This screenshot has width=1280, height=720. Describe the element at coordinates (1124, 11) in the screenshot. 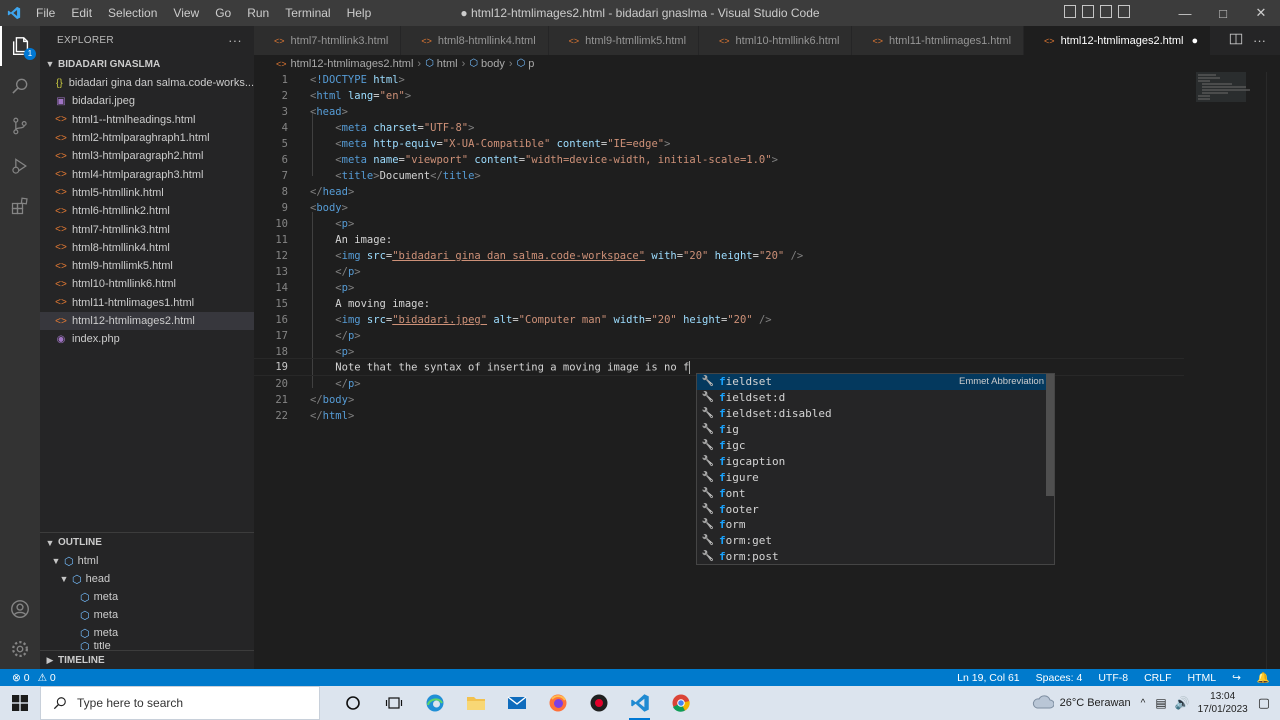

I see `customize-layout-icon` at that location.